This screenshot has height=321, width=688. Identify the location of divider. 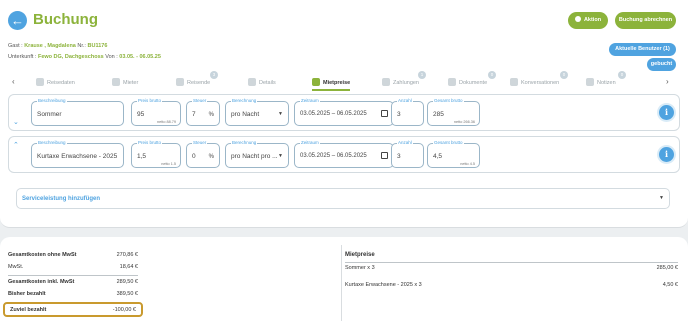
(341, 283).